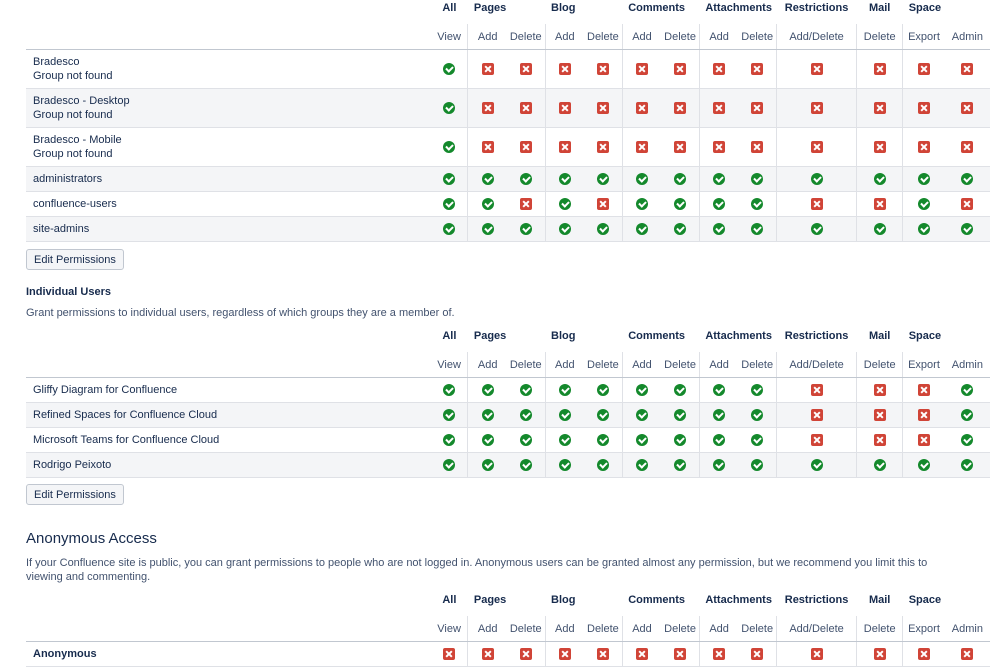 The height and width of the screenshot is (669, 998). What do you see at coordinates (91, 538) in the screenshot?
I see `anonymous-access-title: Anonymous Access` at bounding box center [91, 538].